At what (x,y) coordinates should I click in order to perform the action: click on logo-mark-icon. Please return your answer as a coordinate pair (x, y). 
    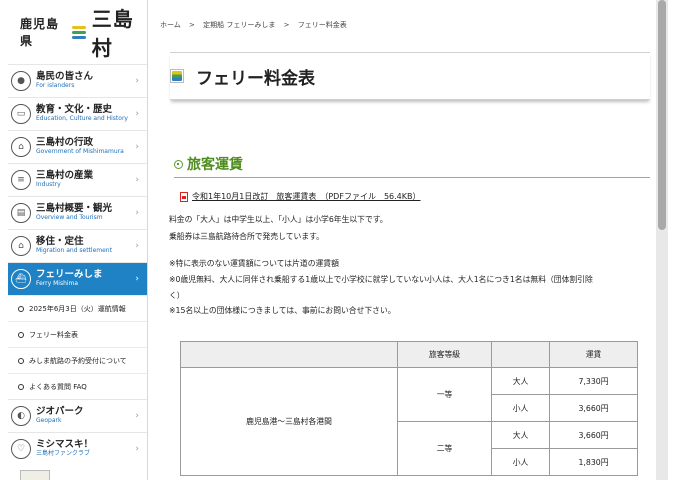
    Looking at the image, I should click on (78, 32).